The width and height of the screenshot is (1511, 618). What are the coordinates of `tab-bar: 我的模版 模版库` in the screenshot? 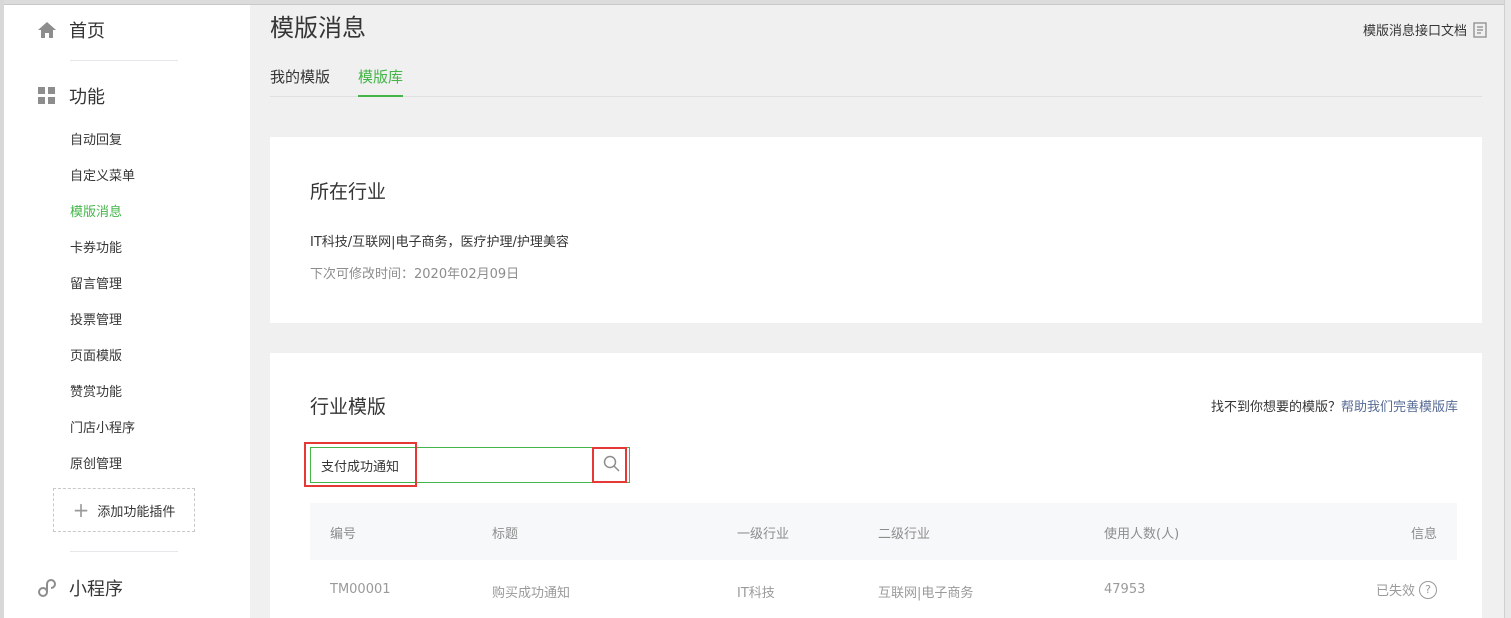 It's located at (876, 79).